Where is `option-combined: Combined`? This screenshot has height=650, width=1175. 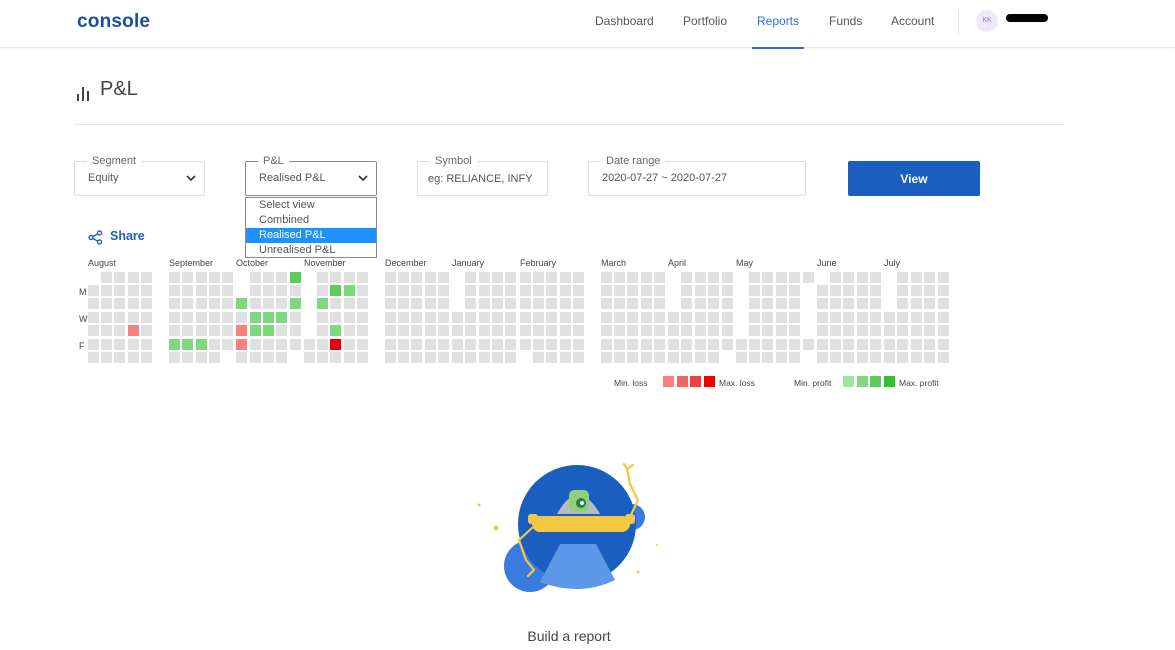 option-combined: Combined is located at coordinates (311, 220).